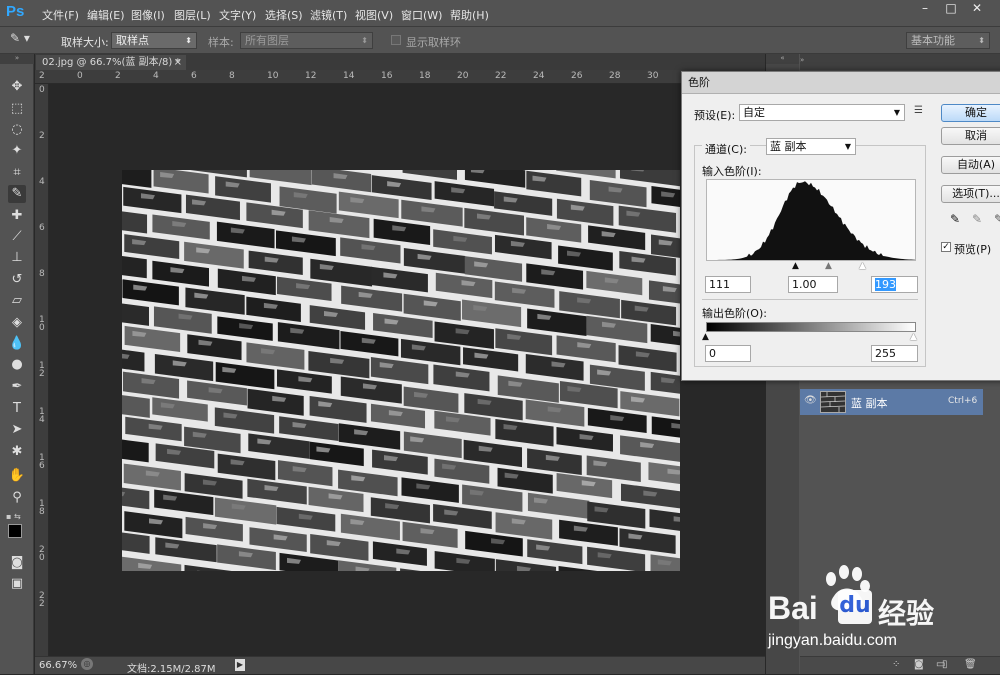 This screenshot has height=675, width=1000. I want to click on panel-collapse-icon: », so click(802, 60).